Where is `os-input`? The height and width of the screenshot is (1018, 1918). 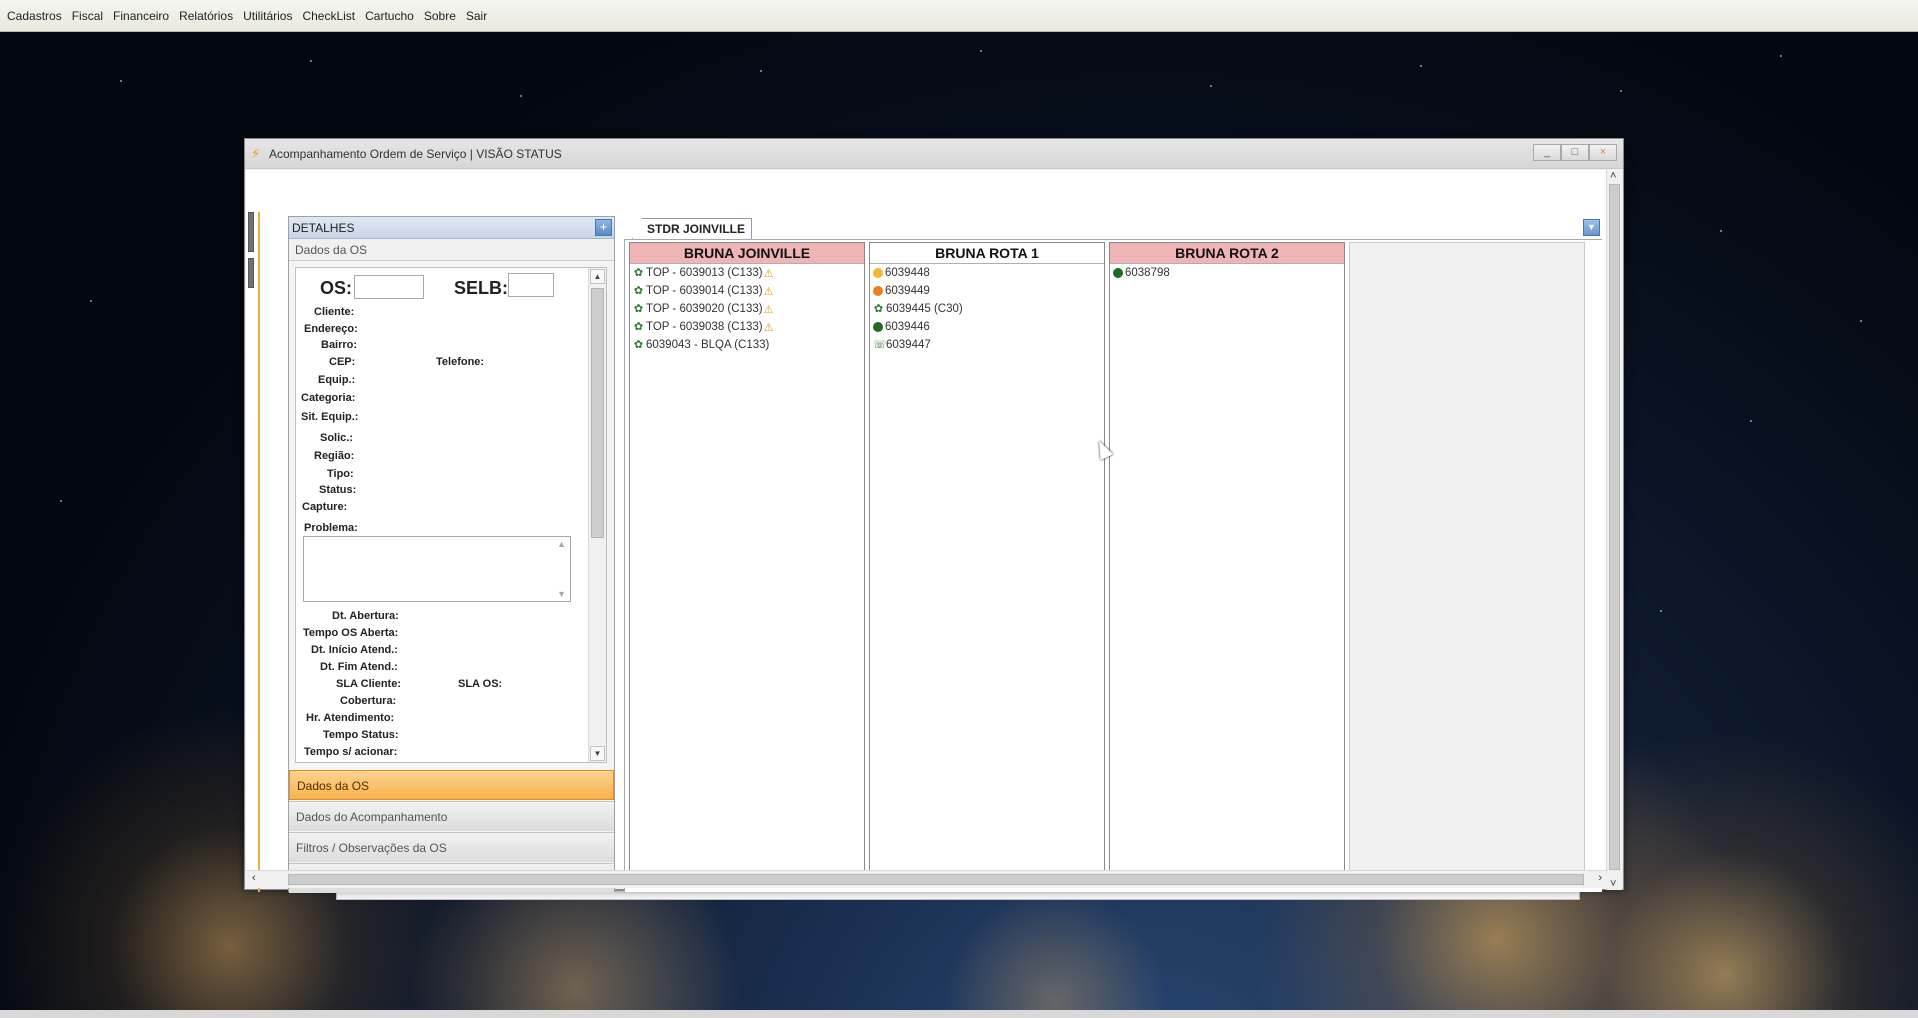
os-input is located at coordinates (389, 287).